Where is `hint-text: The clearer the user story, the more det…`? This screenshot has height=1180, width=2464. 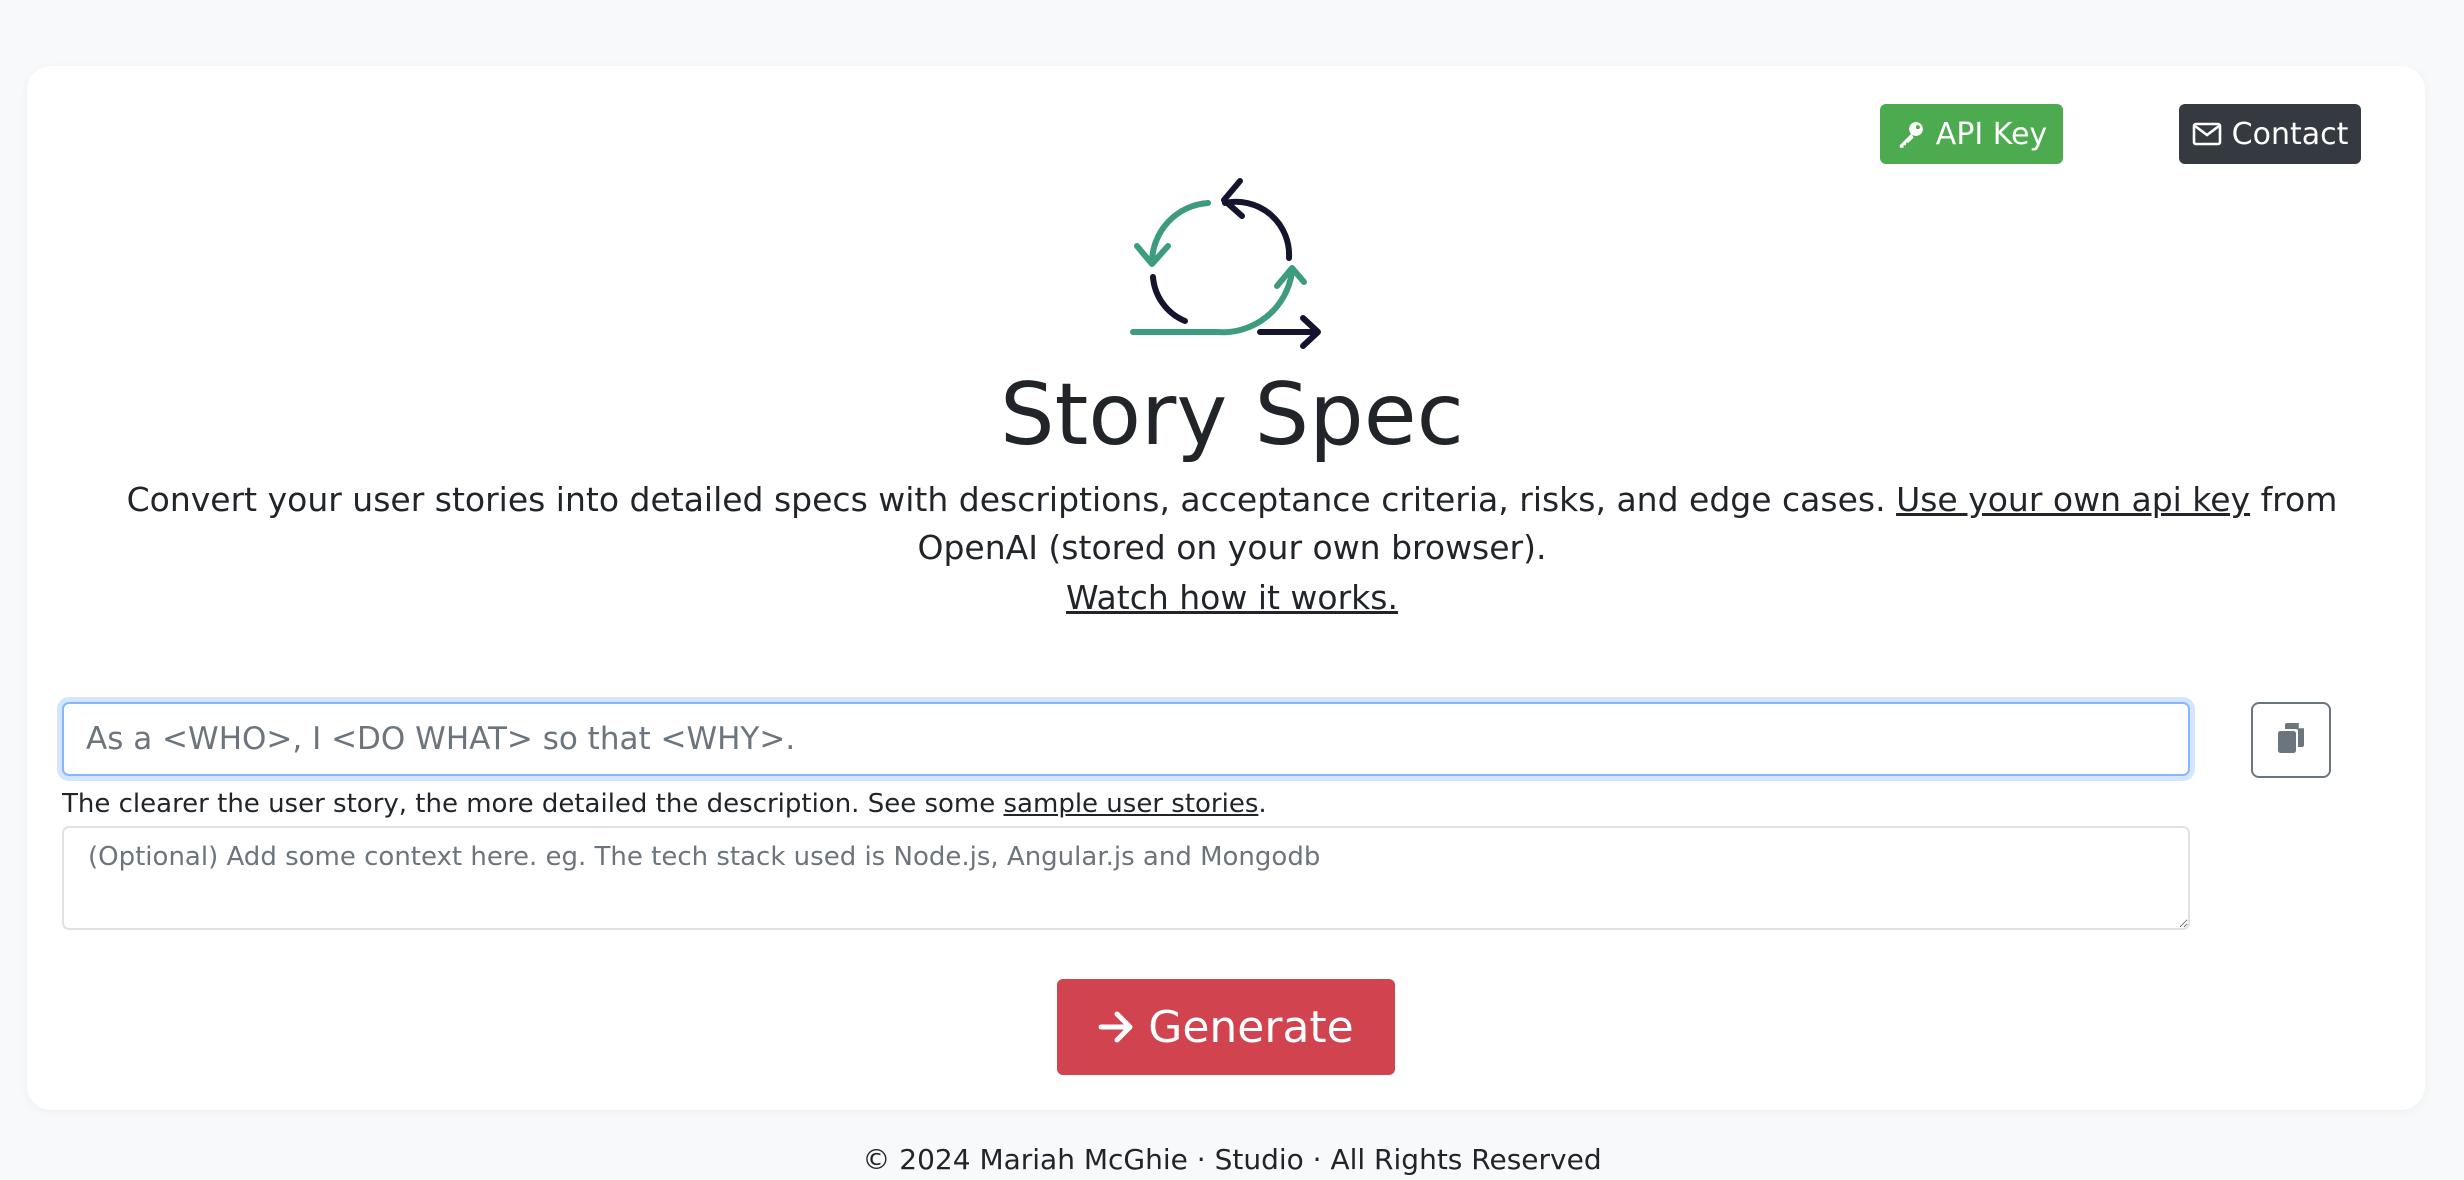 hint-text: The clearer the user story, the more det… is located at coordinates (533, 804).